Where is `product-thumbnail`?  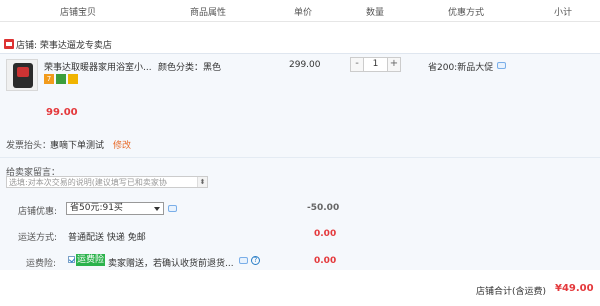
product-thumbnail is located at coordinates (22, 75).